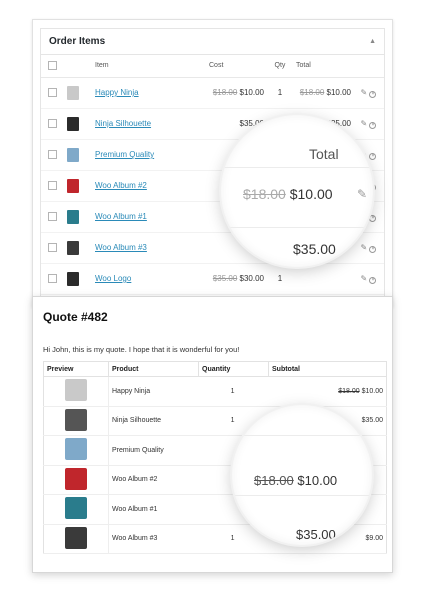 Image resolution: width=422 pixels, height=605 pixels. I want to click on order-item-row: Woo Logo $35.00 $30.00 1 ✎ ×, so click(212, 279).